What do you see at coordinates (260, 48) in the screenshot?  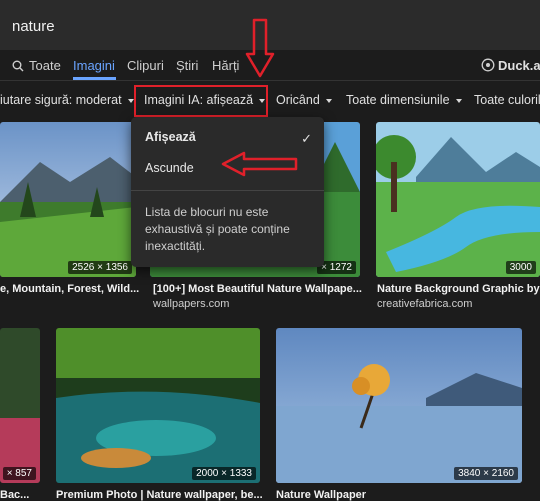 I see `annotation-arrow-down-icon` at bounding box center [260, 48].